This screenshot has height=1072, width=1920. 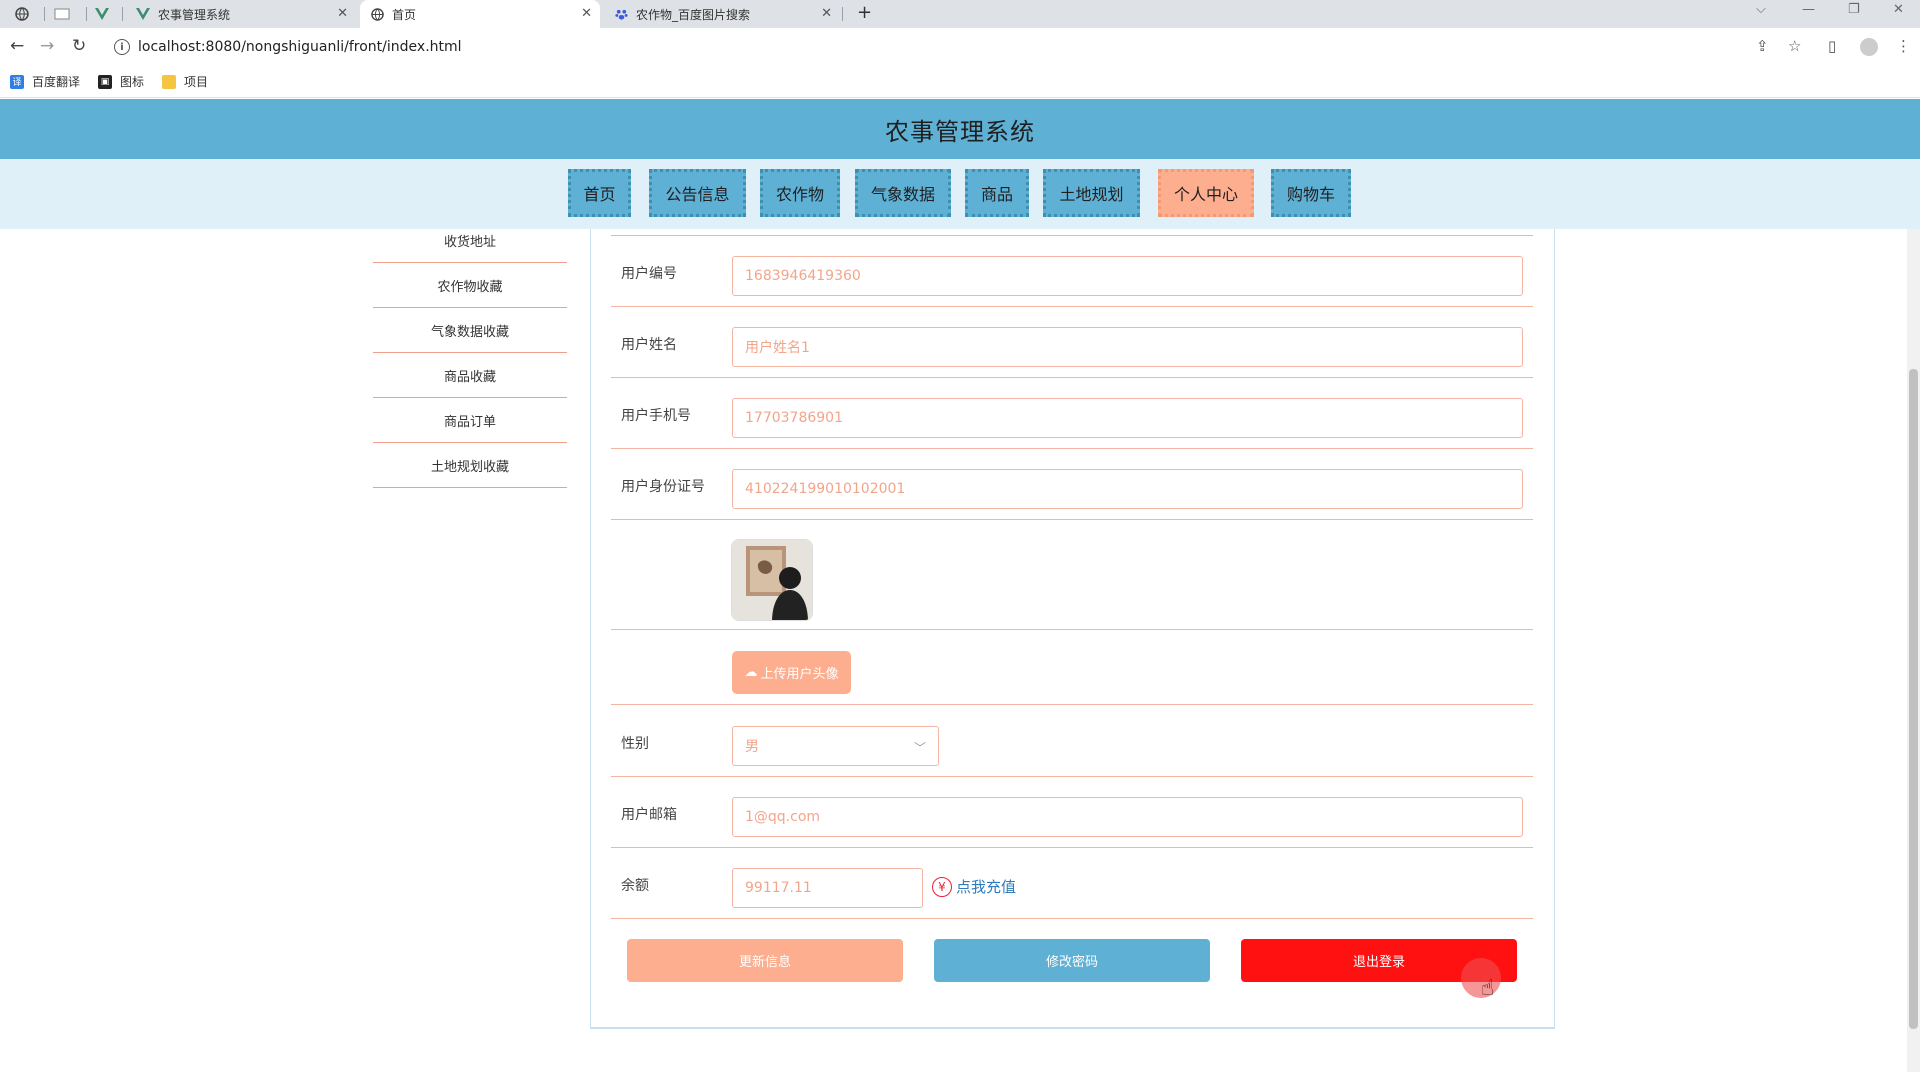 I want to click on pointer-cursor-icon: ☝, so click(x=1488, y=988).